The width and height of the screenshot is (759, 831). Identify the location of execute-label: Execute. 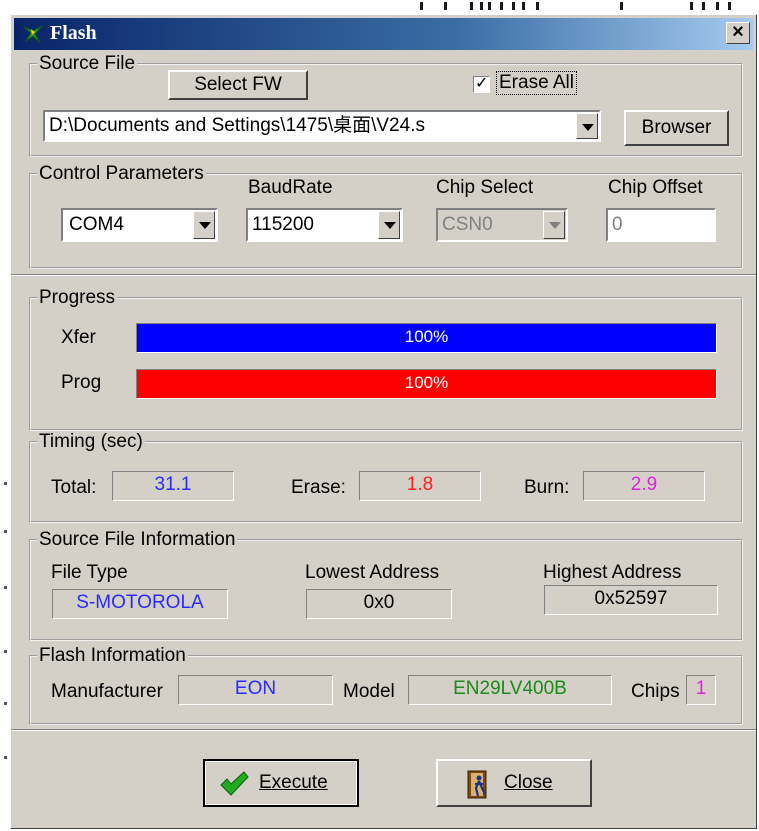
(293, 782).